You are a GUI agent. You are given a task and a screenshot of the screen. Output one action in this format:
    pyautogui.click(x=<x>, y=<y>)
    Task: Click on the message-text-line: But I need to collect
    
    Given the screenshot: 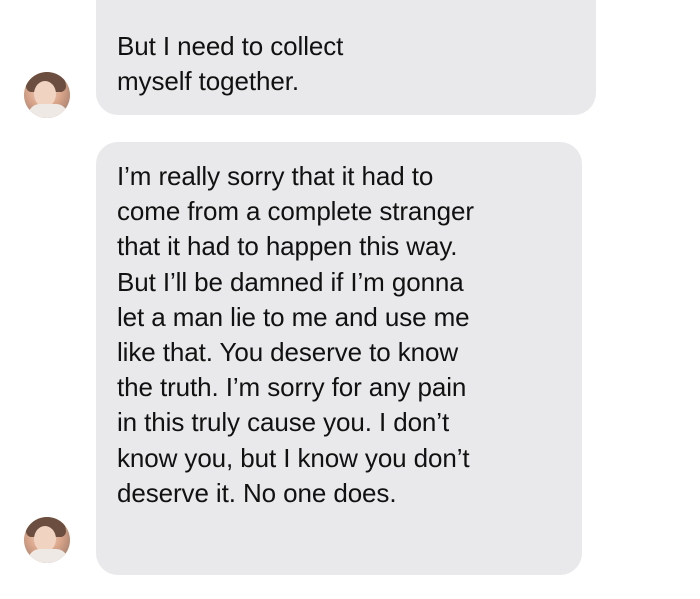 What is the action you would take?
    pyautogui.click(x=230, y=46)
    